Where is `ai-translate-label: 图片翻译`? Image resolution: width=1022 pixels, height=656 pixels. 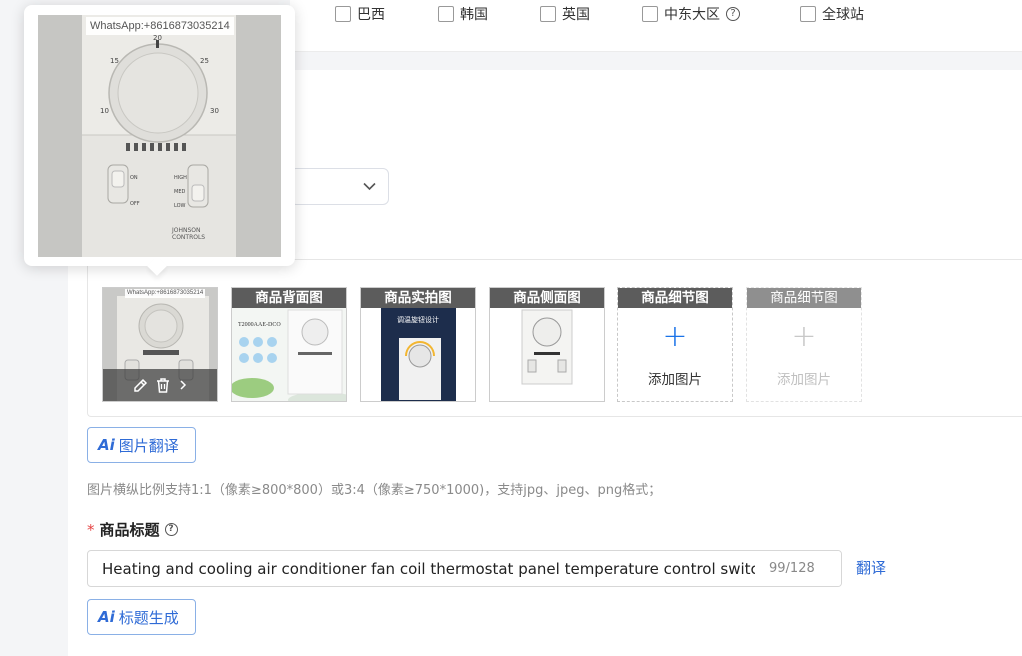 ai-translate-label: 图片翻译 is located at coordinates (148, 445).